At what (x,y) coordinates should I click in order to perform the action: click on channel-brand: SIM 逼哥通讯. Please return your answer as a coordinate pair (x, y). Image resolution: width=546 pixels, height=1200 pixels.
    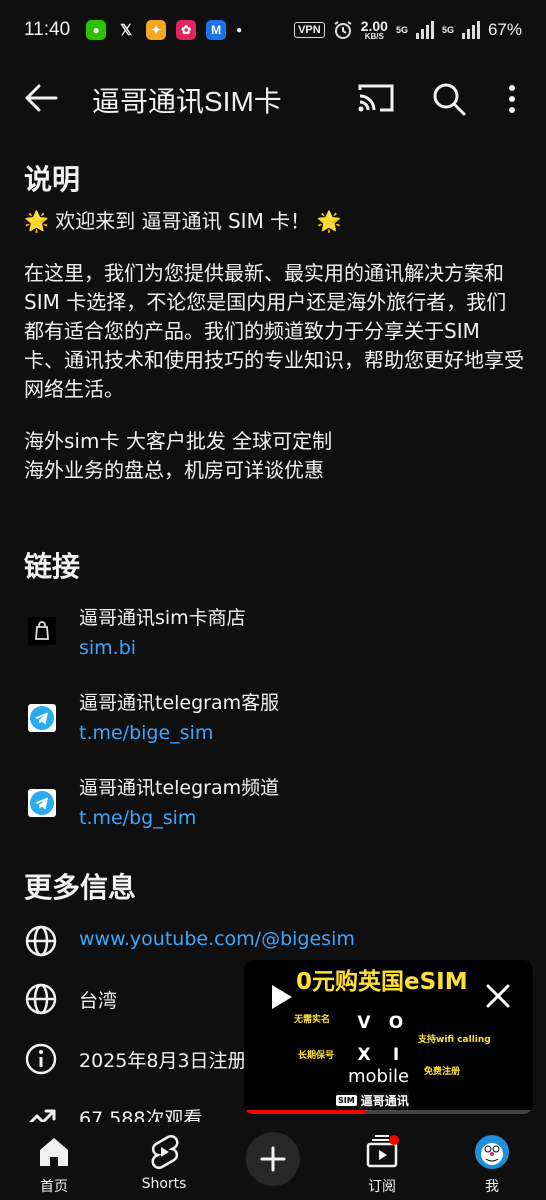
    Looking at the image, I should click on (372, 1100).